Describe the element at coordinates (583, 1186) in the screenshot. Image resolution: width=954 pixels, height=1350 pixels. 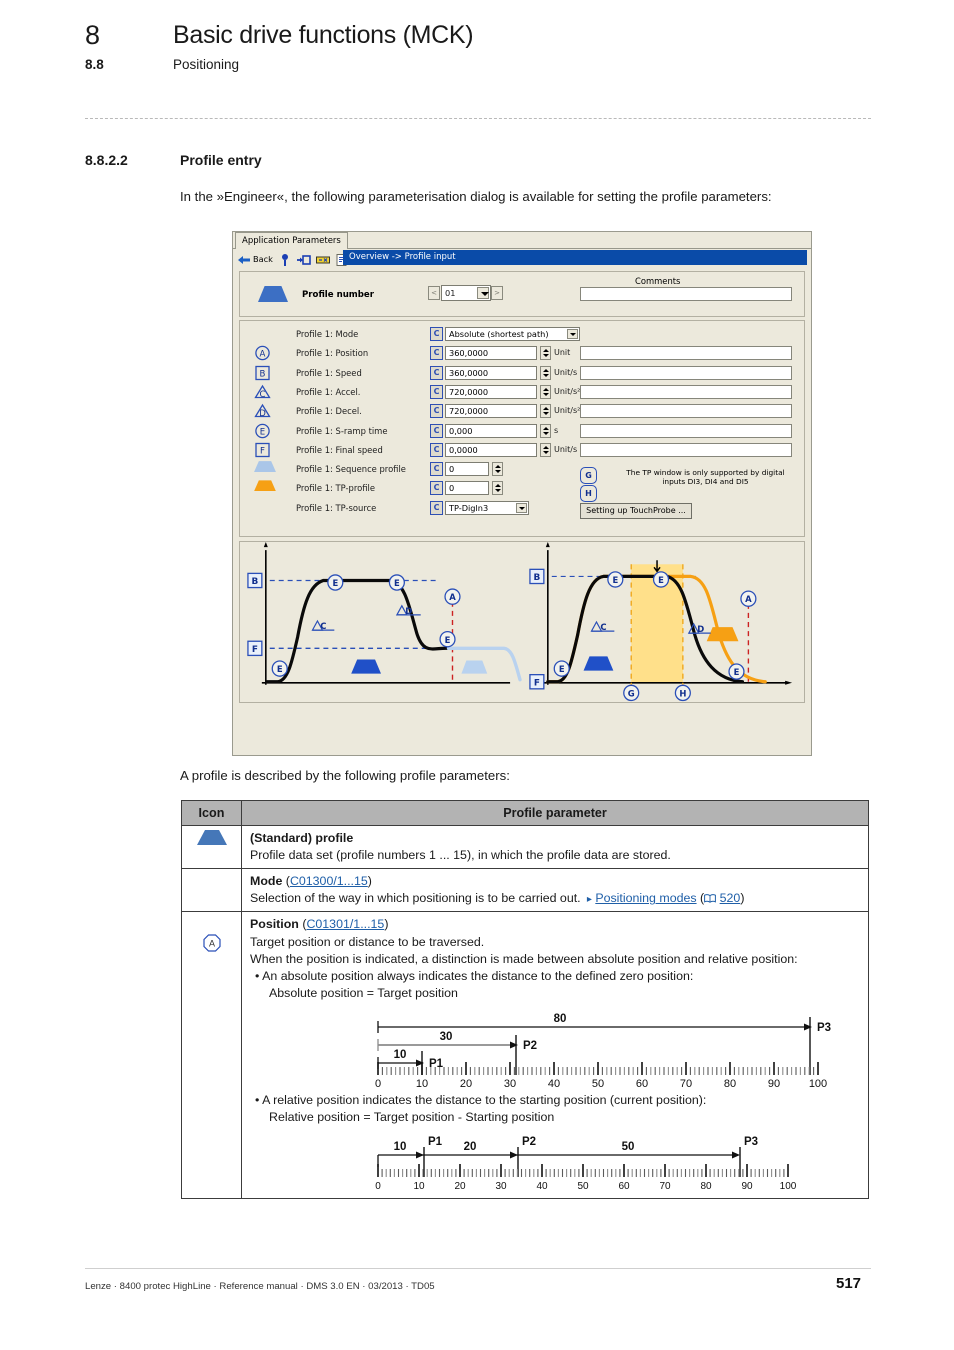
I see `svg-text: 50` at that location.